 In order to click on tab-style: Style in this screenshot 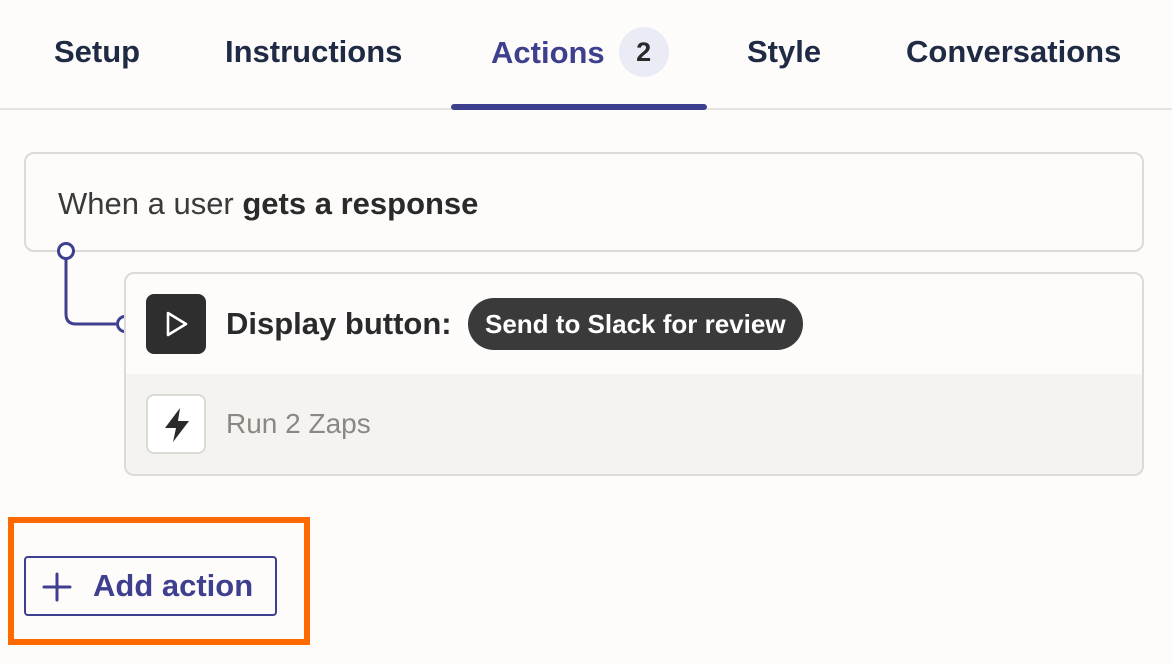, I will do `click(784, 52)`.